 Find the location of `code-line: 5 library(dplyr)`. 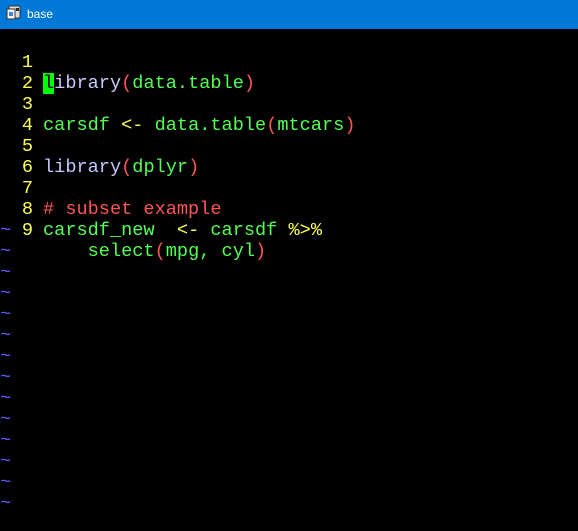

code-line: 5 library(dplyr) is located at coordinates (99, 146).